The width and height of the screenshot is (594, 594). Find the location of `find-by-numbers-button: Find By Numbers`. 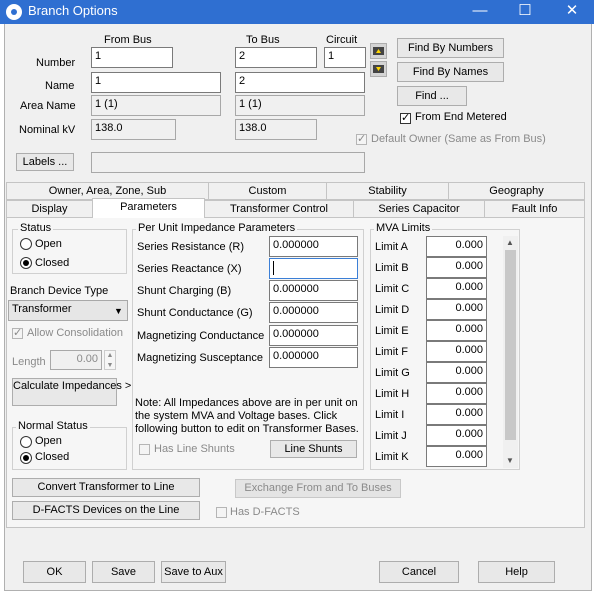

find-by-numbers-button: Find By Numbers is located at coordinates (450, 48).